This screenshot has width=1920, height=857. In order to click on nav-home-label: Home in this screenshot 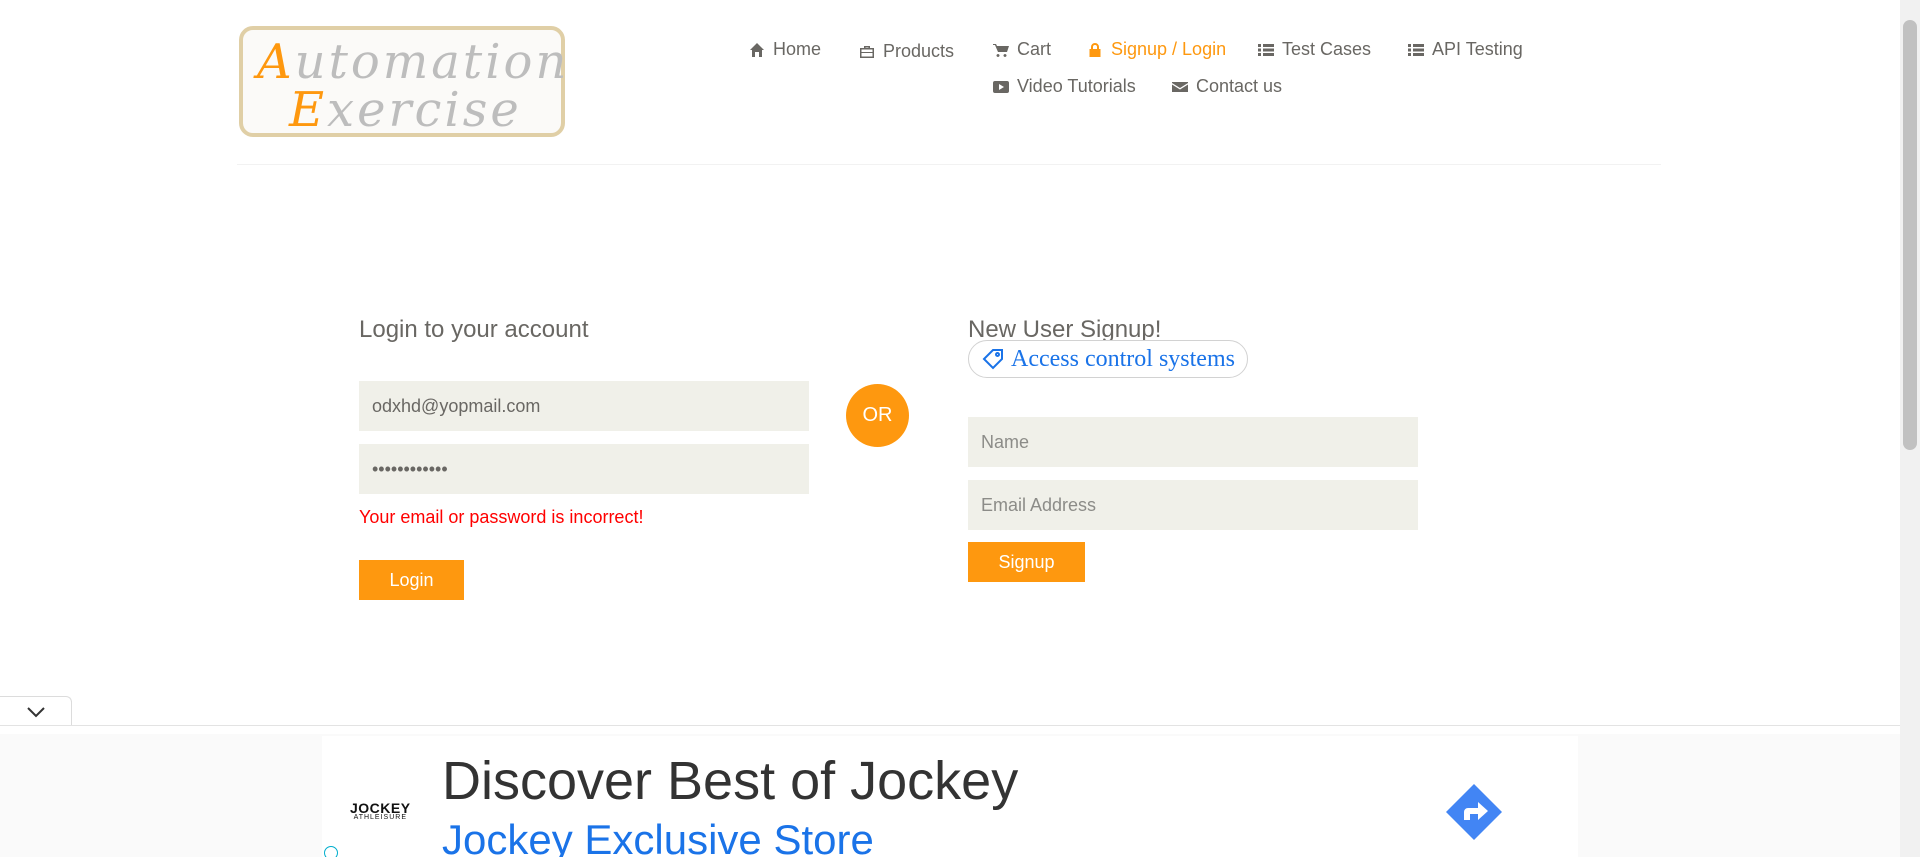, I will do `click(797, 49)`.